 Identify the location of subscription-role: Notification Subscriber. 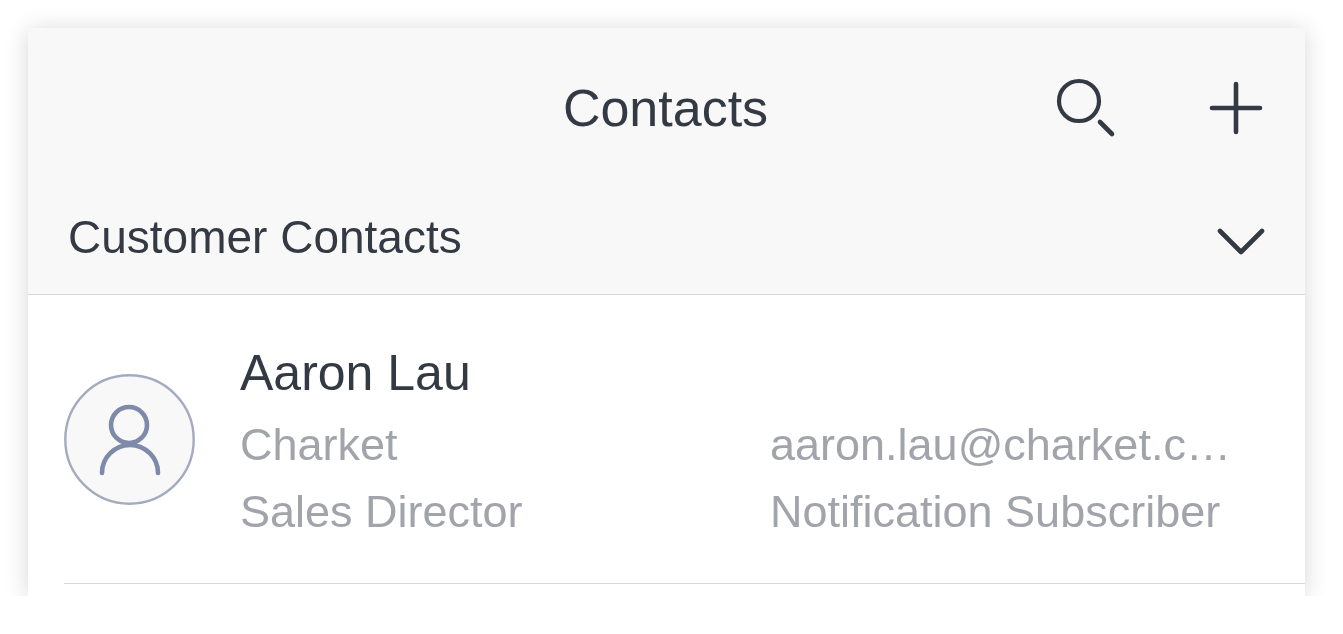
(996, 511).